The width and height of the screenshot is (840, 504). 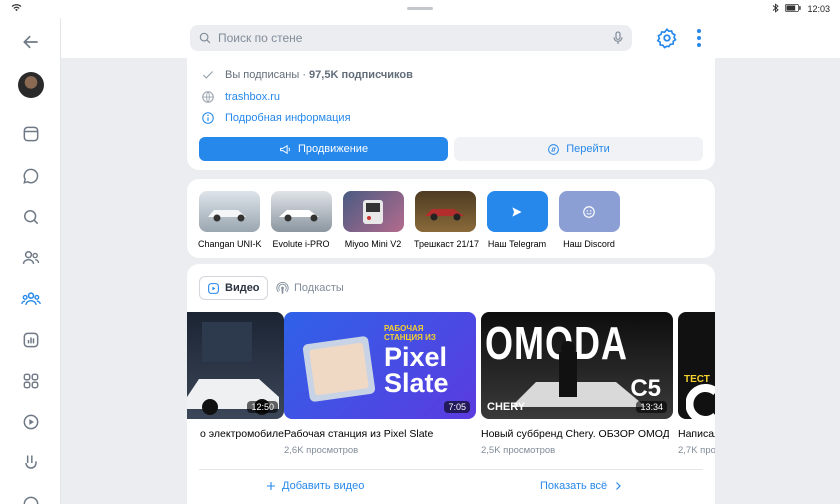 I want to click on wifi-icon, so click(x=16, y=8).